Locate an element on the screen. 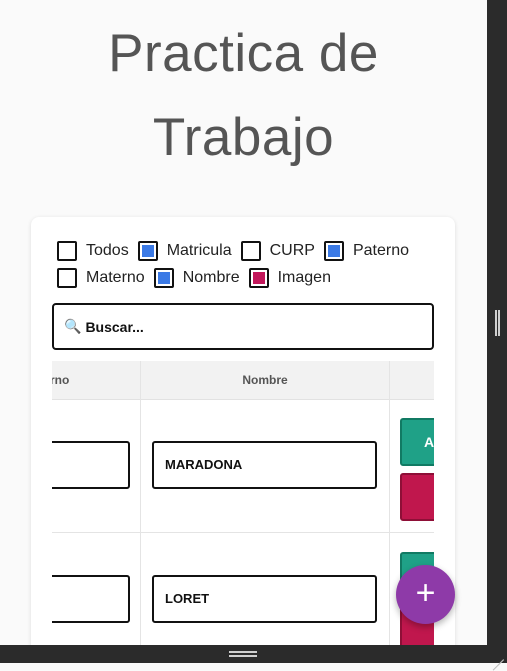 Image resolution: width=507 pixels, height=671 pixels. plus-icon: + is located at coordinates (425, 593).